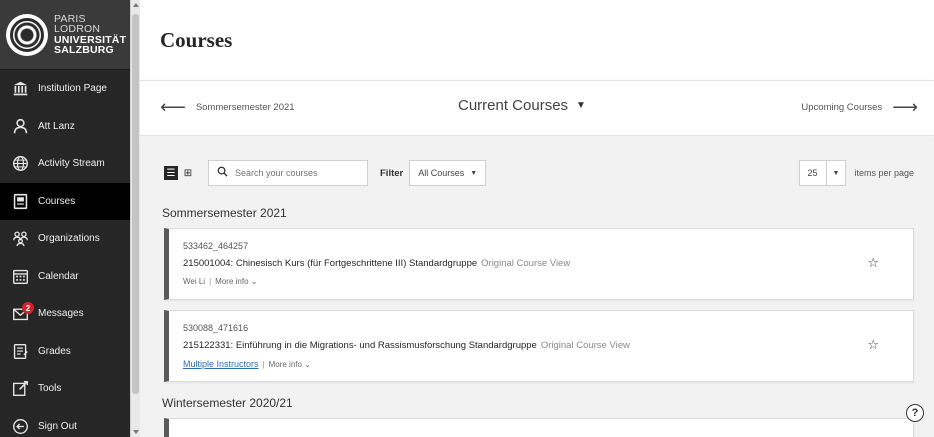  What do you see at coordinates (20, 126) in the screenshot?
I see `user-icon` at bounding box center [20, 126].